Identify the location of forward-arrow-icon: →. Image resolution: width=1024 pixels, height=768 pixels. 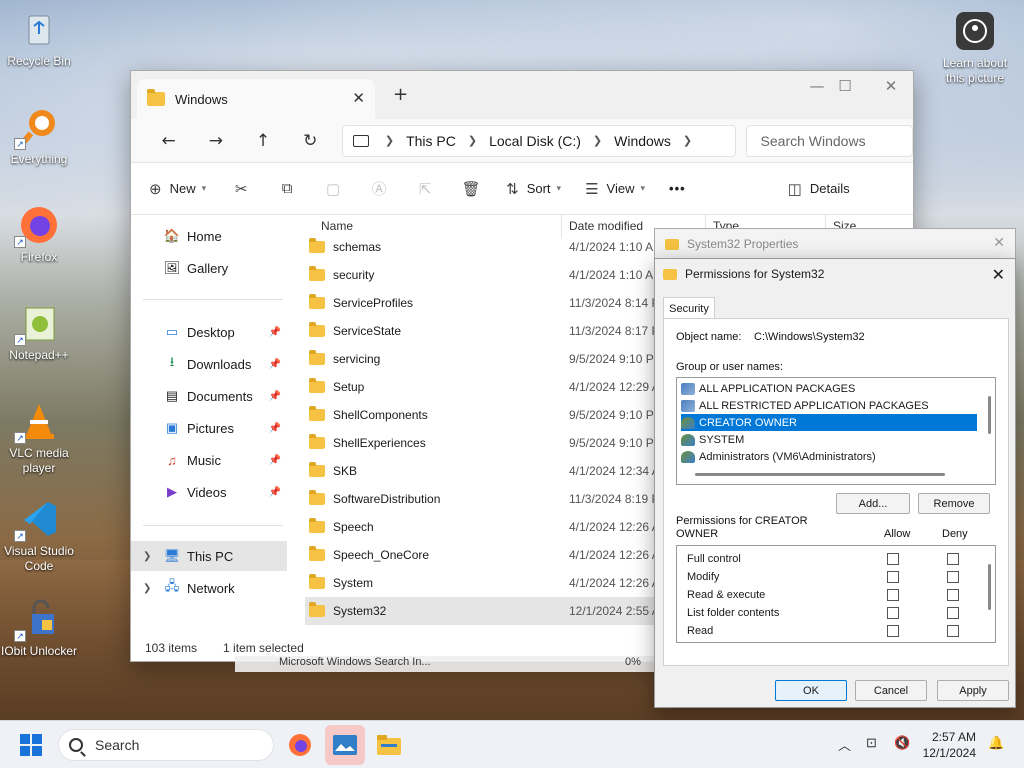
(215, 141).